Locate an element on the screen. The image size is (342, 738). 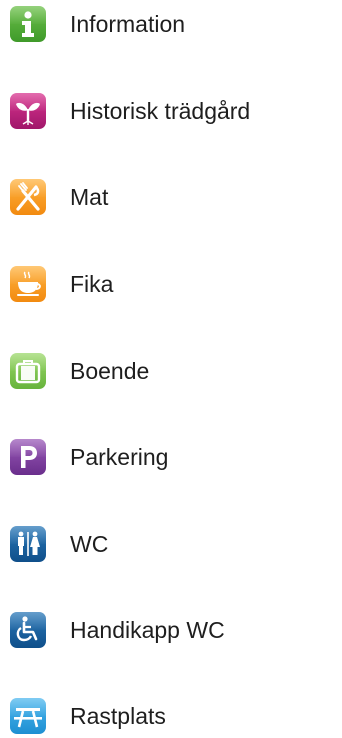
legend-item-boende: Boende is located at coordinates (79, 371).